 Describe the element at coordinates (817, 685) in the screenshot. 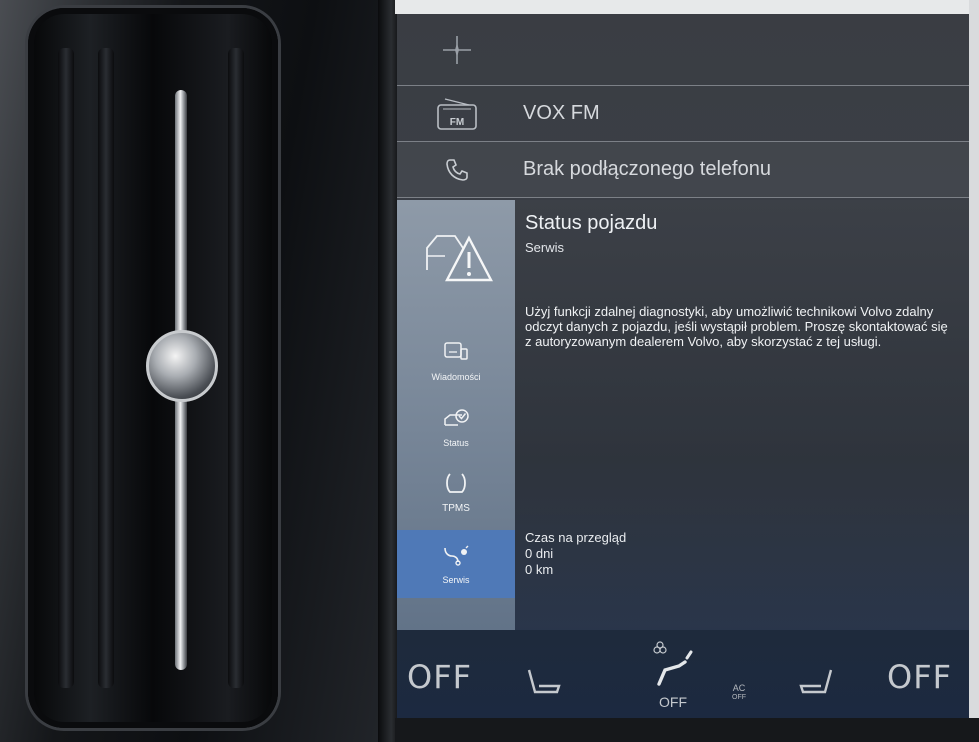

I see `passenger-seat-heat-icon` at that location.